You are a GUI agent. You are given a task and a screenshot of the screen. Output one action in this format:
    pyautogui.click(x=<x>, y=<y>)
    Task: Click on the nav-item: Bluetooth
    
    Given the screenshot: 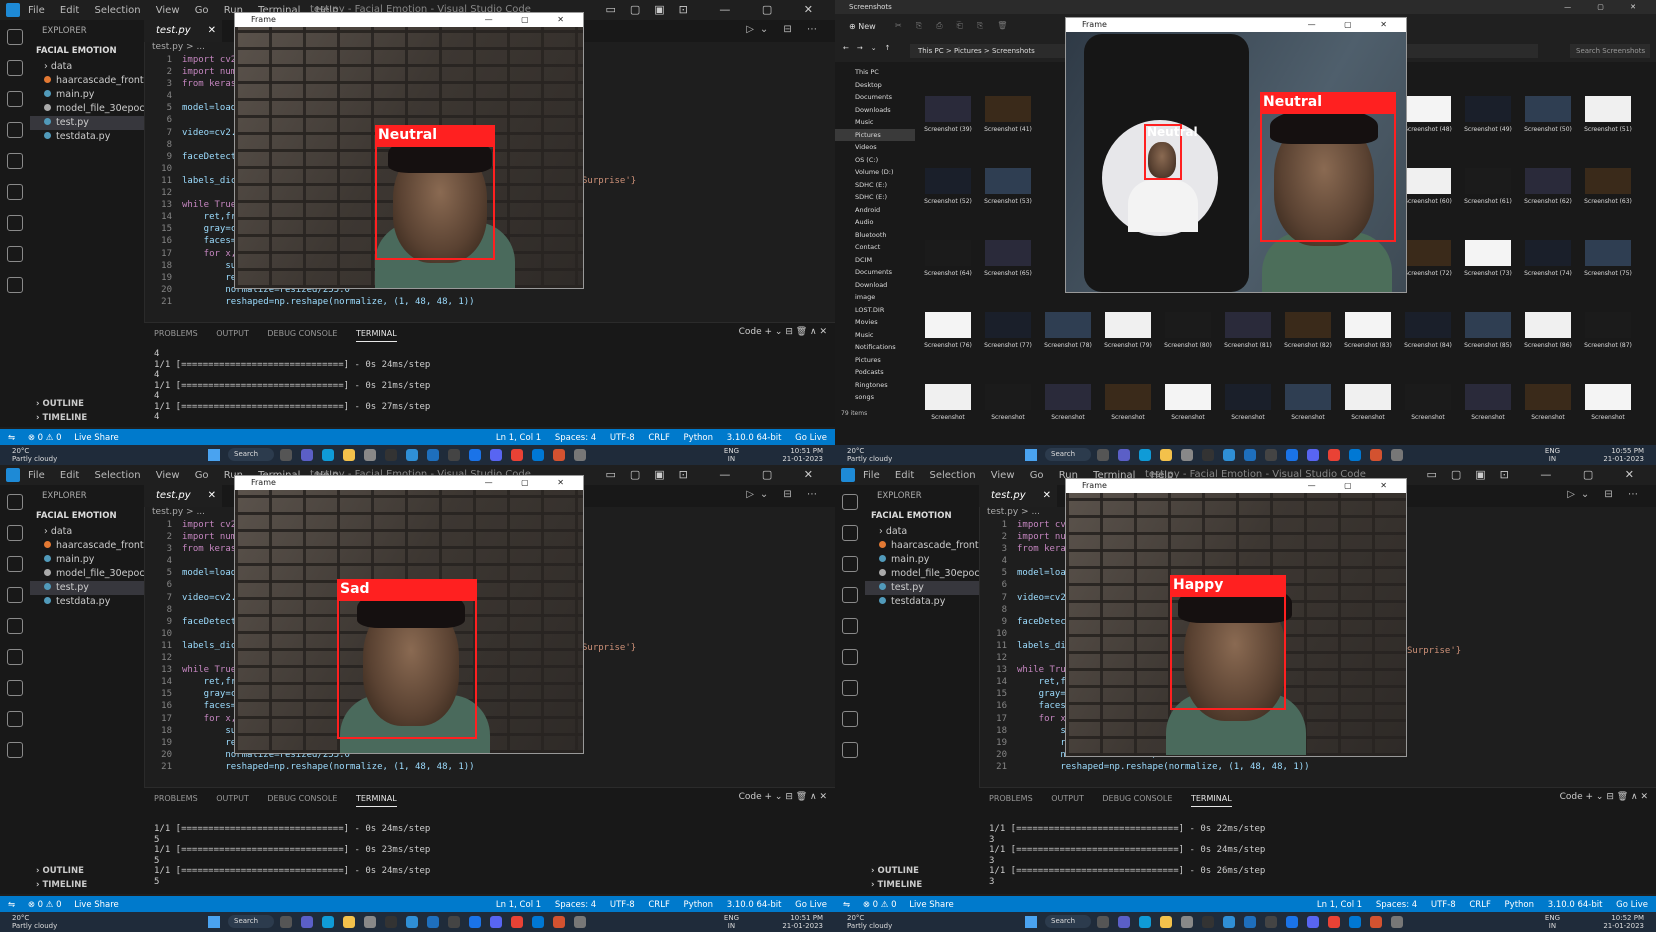 What is the action you would take?
    pyautogui.click(x=875, y=235)
    